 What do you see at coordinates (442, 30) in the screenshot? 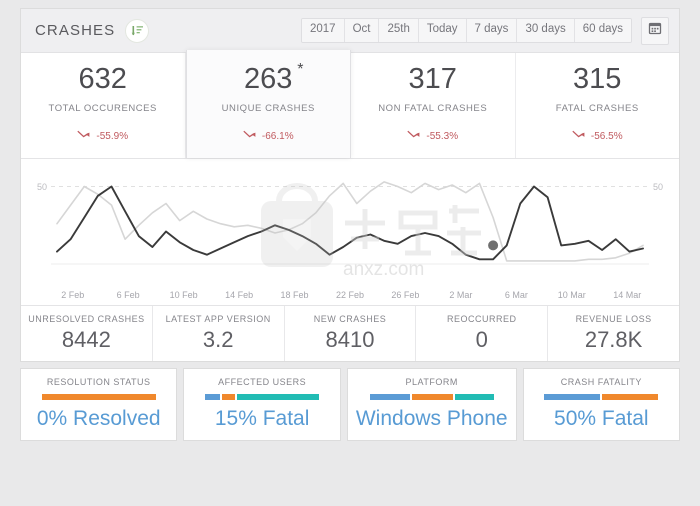
I see `range-button-today: Today` at bounding box center [442, 30].